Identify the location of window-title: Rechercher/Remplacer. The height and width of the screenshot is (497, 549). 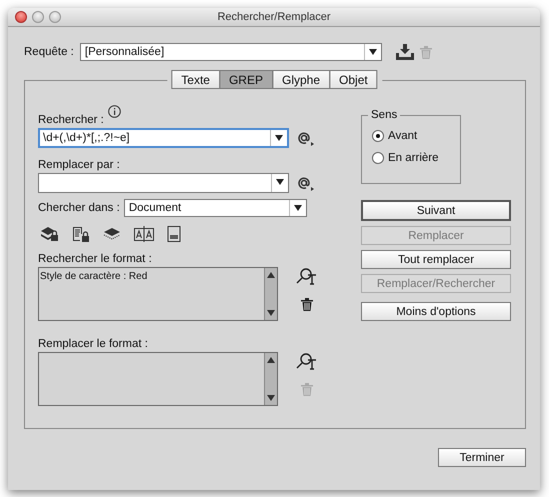
(274, 17).